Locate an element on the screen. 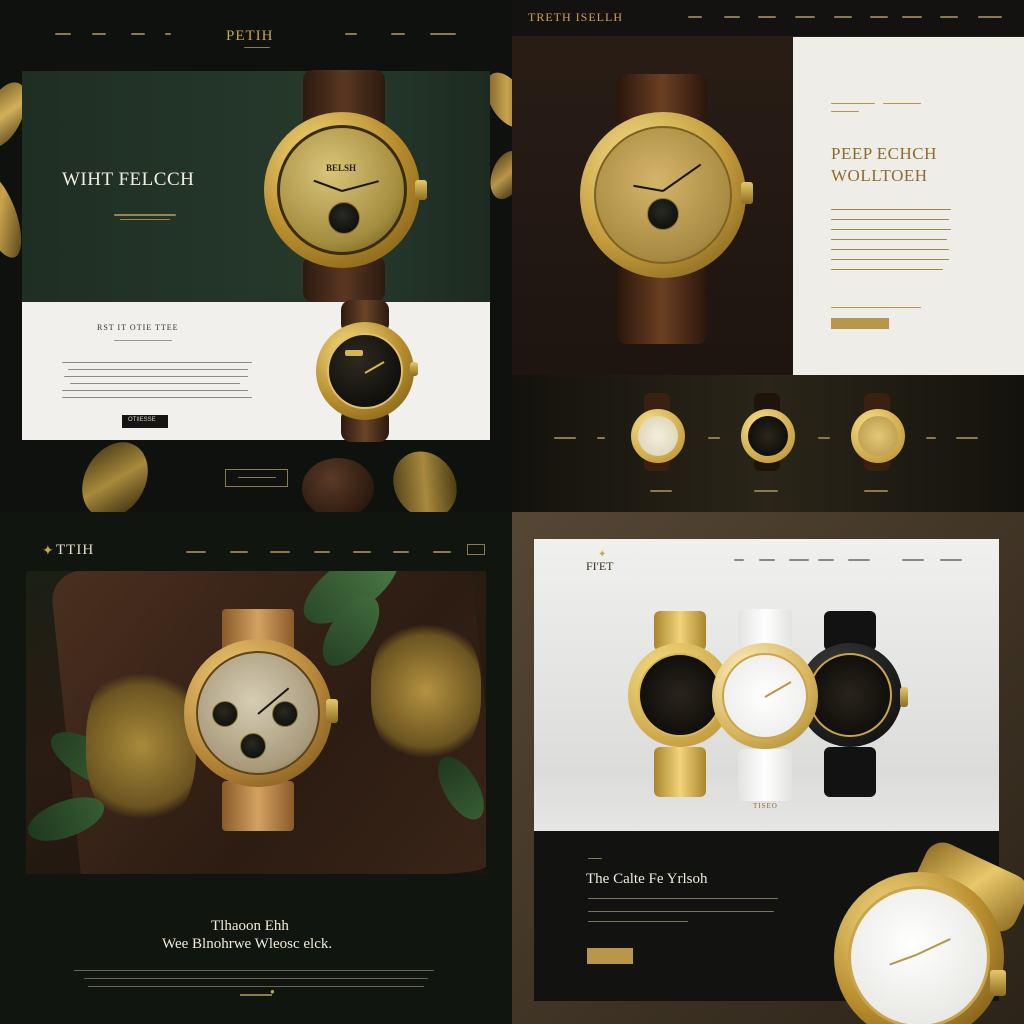 The width and height of the screenshot is (1024, 1024). info-card: RST IT OTIE TTEE OTIIESSE is located at coordinates (256, 371).